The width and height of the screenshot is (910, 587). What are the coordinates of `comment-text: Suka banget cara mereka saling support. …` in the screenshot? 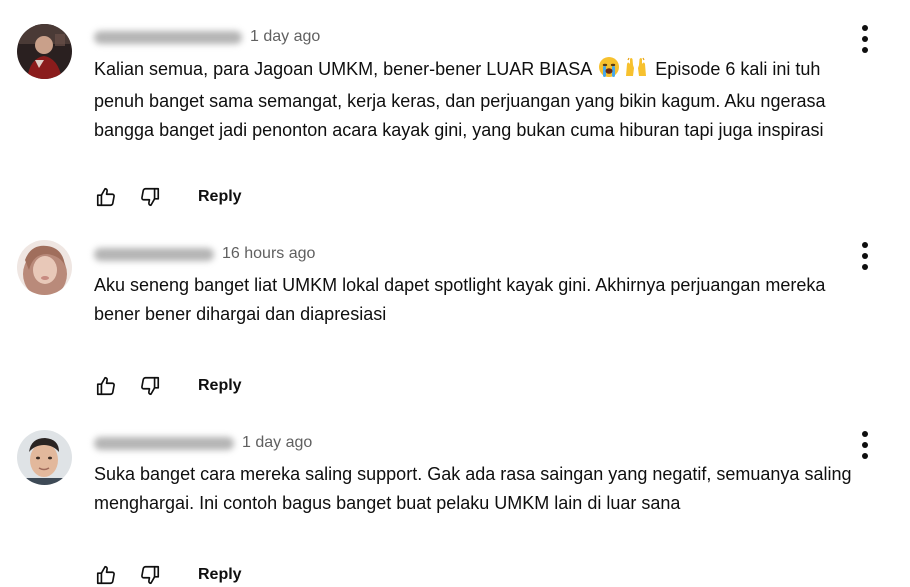 It's located at (494, 489).